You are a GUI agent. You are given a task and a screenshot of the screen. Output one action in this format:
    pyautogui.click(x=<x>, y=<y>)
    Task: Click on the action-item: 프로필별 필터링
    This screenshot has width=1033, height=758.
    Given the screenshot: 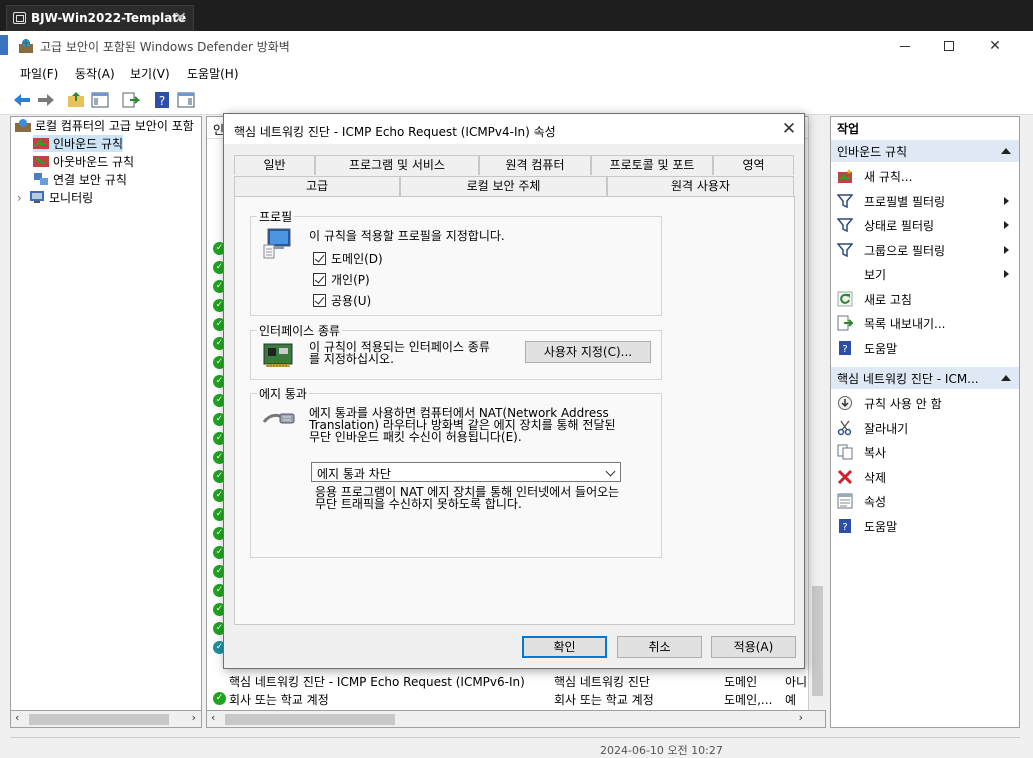 What is the action you would take?
    pyautogui.click(x=925, y=201)
    